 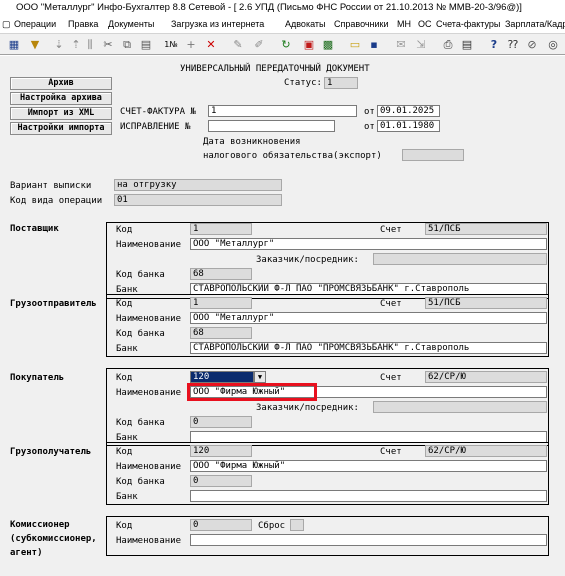 I want to click on shipper-name-label: Наименование, so click(x=149, y=319).